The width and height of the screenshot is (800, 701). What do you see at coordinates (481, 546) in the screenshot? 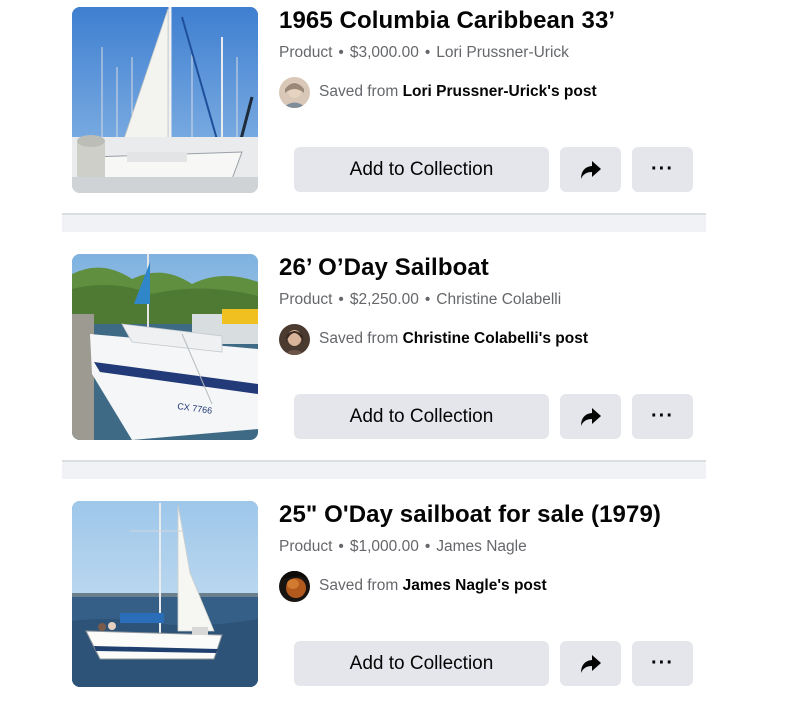
I see `item-seller: James Nagle` at bounding box center [481, 546].